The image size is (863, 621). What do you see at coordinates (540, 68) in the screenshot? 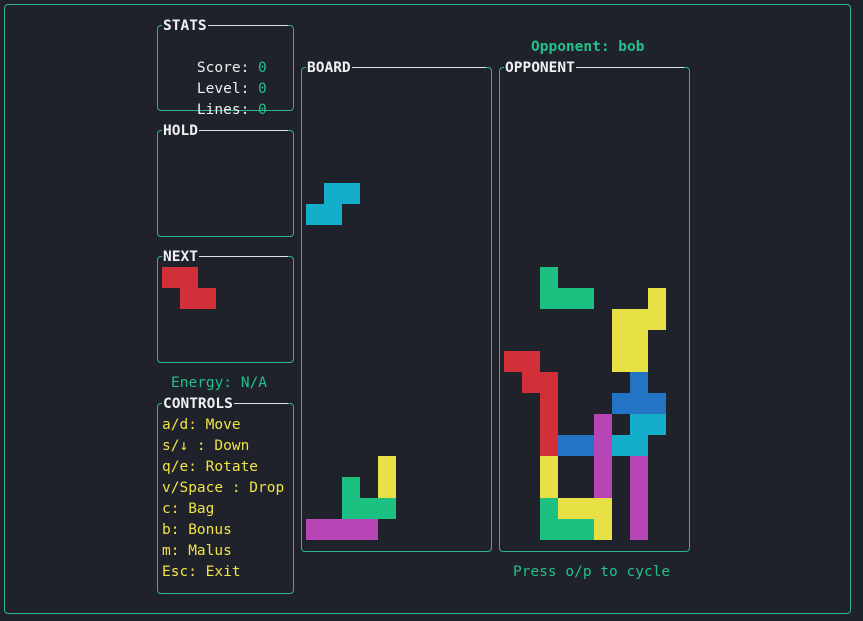
I see `opponent-title: OPPONENT` at bounding box center [540, 68].